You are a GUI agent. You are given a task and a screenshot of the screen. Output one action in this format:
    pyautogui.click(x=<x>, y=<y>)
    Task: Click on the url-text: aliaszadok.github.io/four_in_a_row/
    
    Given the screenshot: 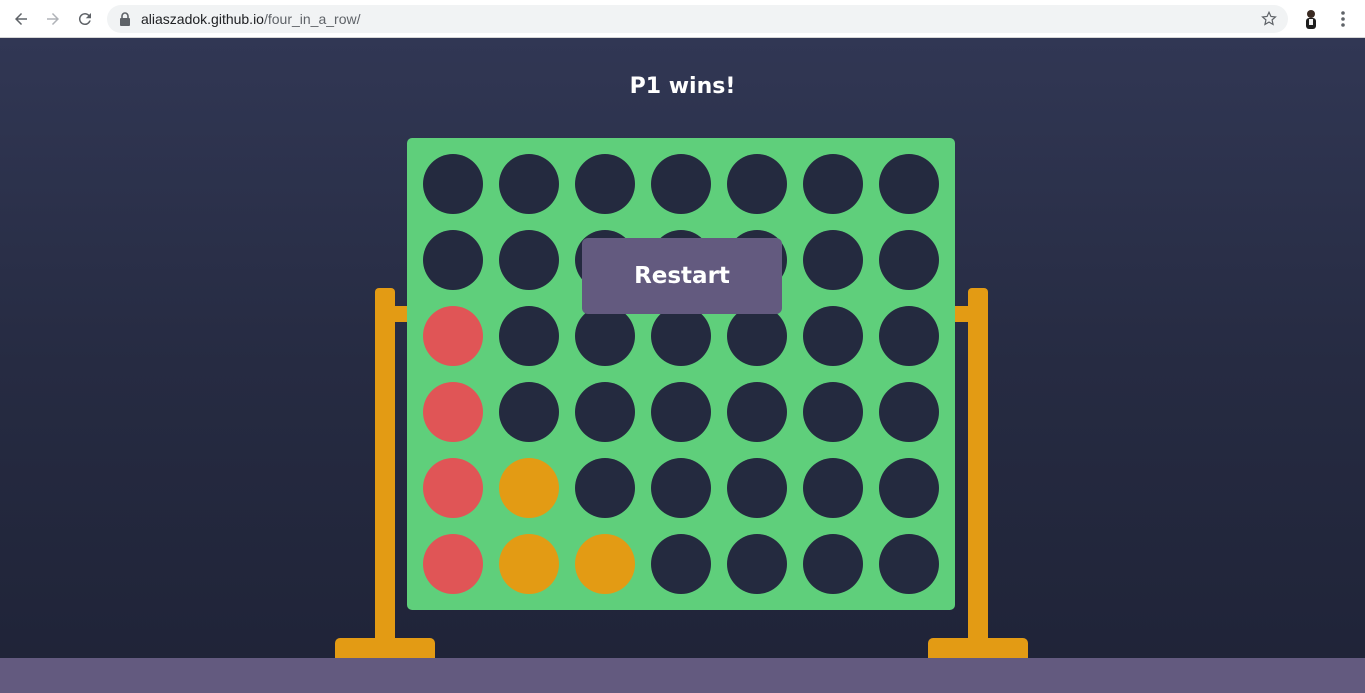 What is the action you would take?
    pyautogui.click(x=251, y=19)
    